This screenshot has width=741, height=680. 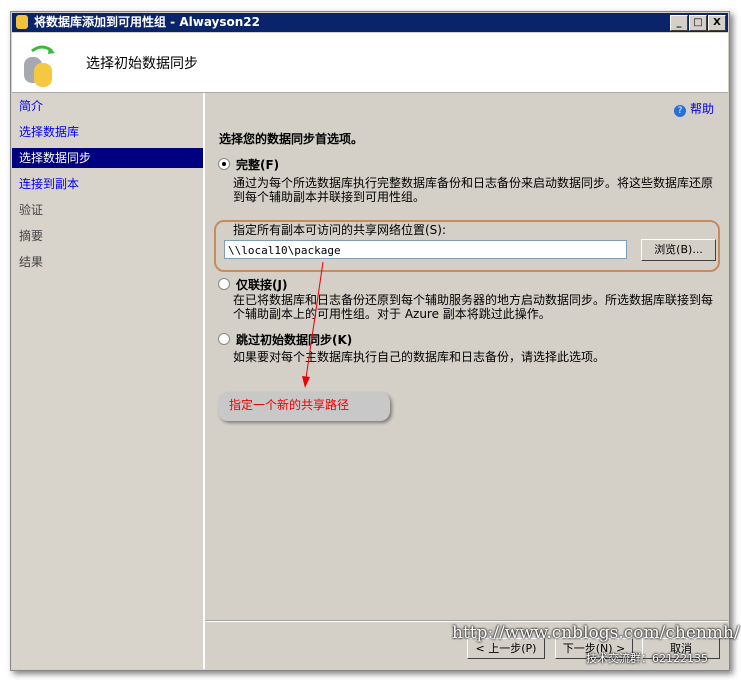 What do you see at coordinates (596, 633) in the screenshot?
I see `watermark-url: http://www.cnblogs.com/chenmh/` at bounding box center [596, 633].